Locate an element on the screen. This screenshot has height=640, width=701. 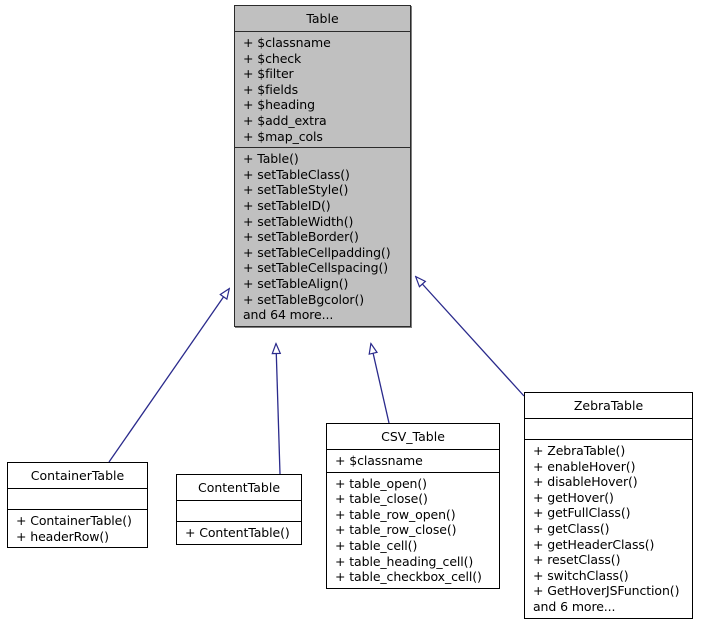
class-member: + table_cell() is located at coordinates (376, 545).